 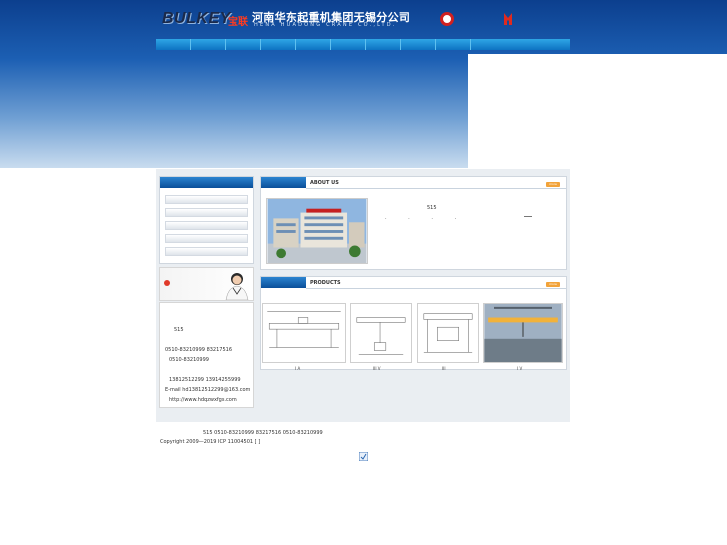 I want to click on contact-mobile: 13812512299 13914255999, so click(x=205, y=380).